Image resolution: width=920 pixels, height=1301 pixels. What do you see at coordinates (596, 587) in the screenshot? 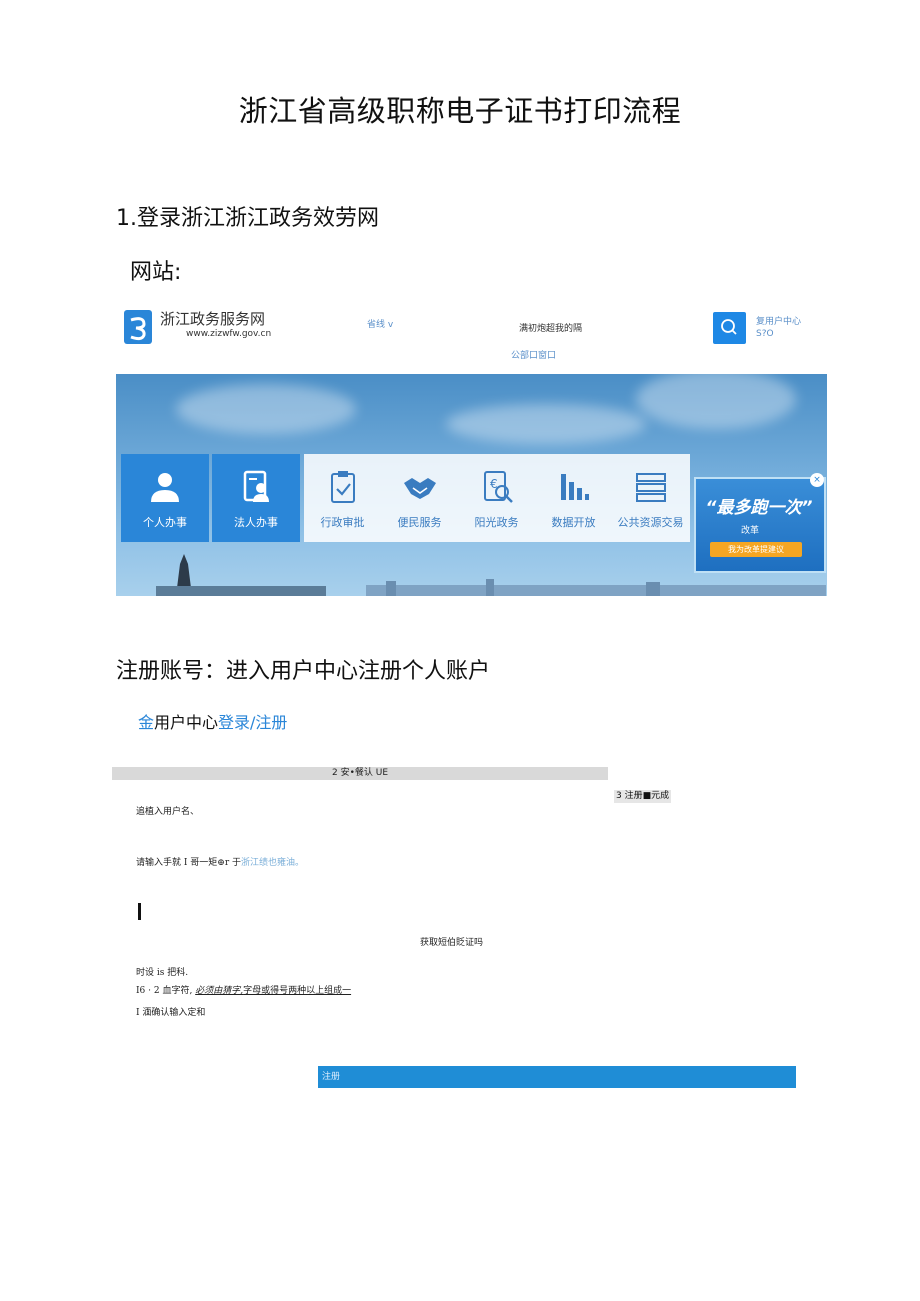
I see `city-skyline` at bounding box center [596, 587].